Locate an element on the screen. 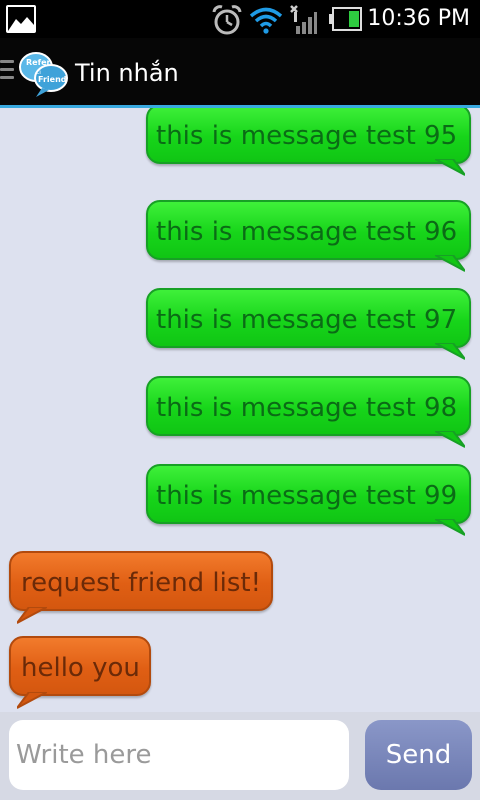 The width and height of the screenshot is (480, 800). message-bubble-received: request friend list! is located at coordinates (141, 587).